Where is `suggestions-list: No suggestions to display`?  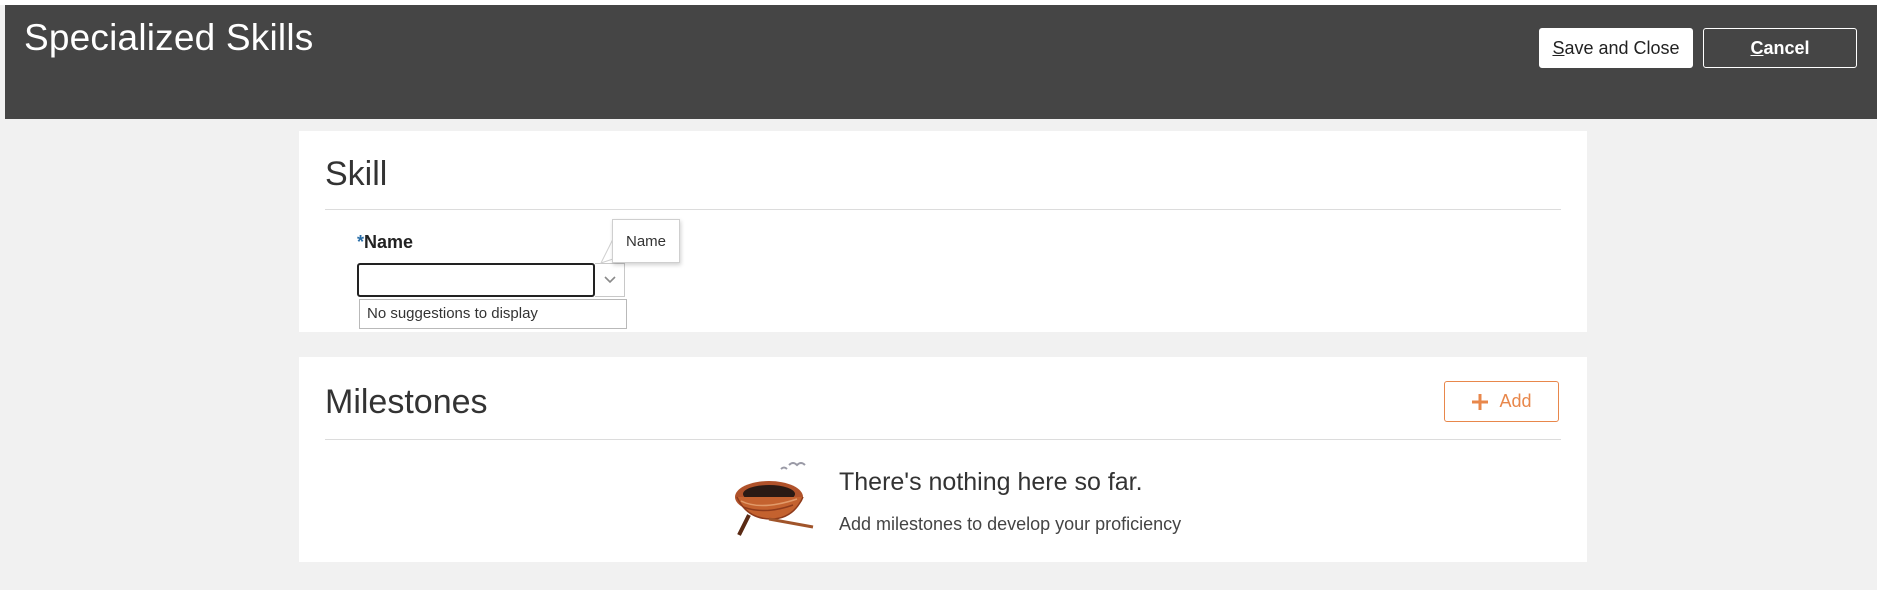
suggestions-list: No suggestions to display is located at coordinates (493, 314).